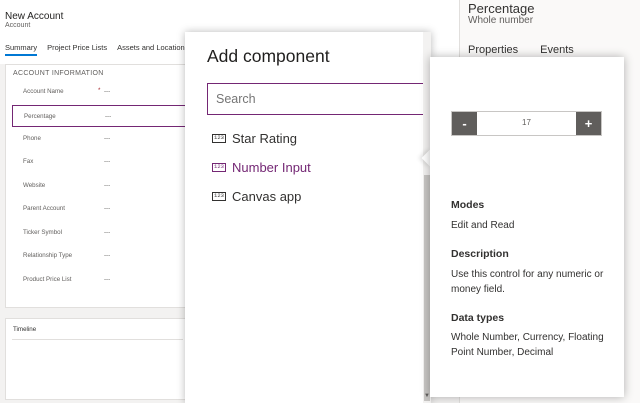 Image resolution: width=640 pixels, height=403 pixels. Describe the element at coordinates (34, 185) in the screenshot. I see `field-label: Website` at that location.